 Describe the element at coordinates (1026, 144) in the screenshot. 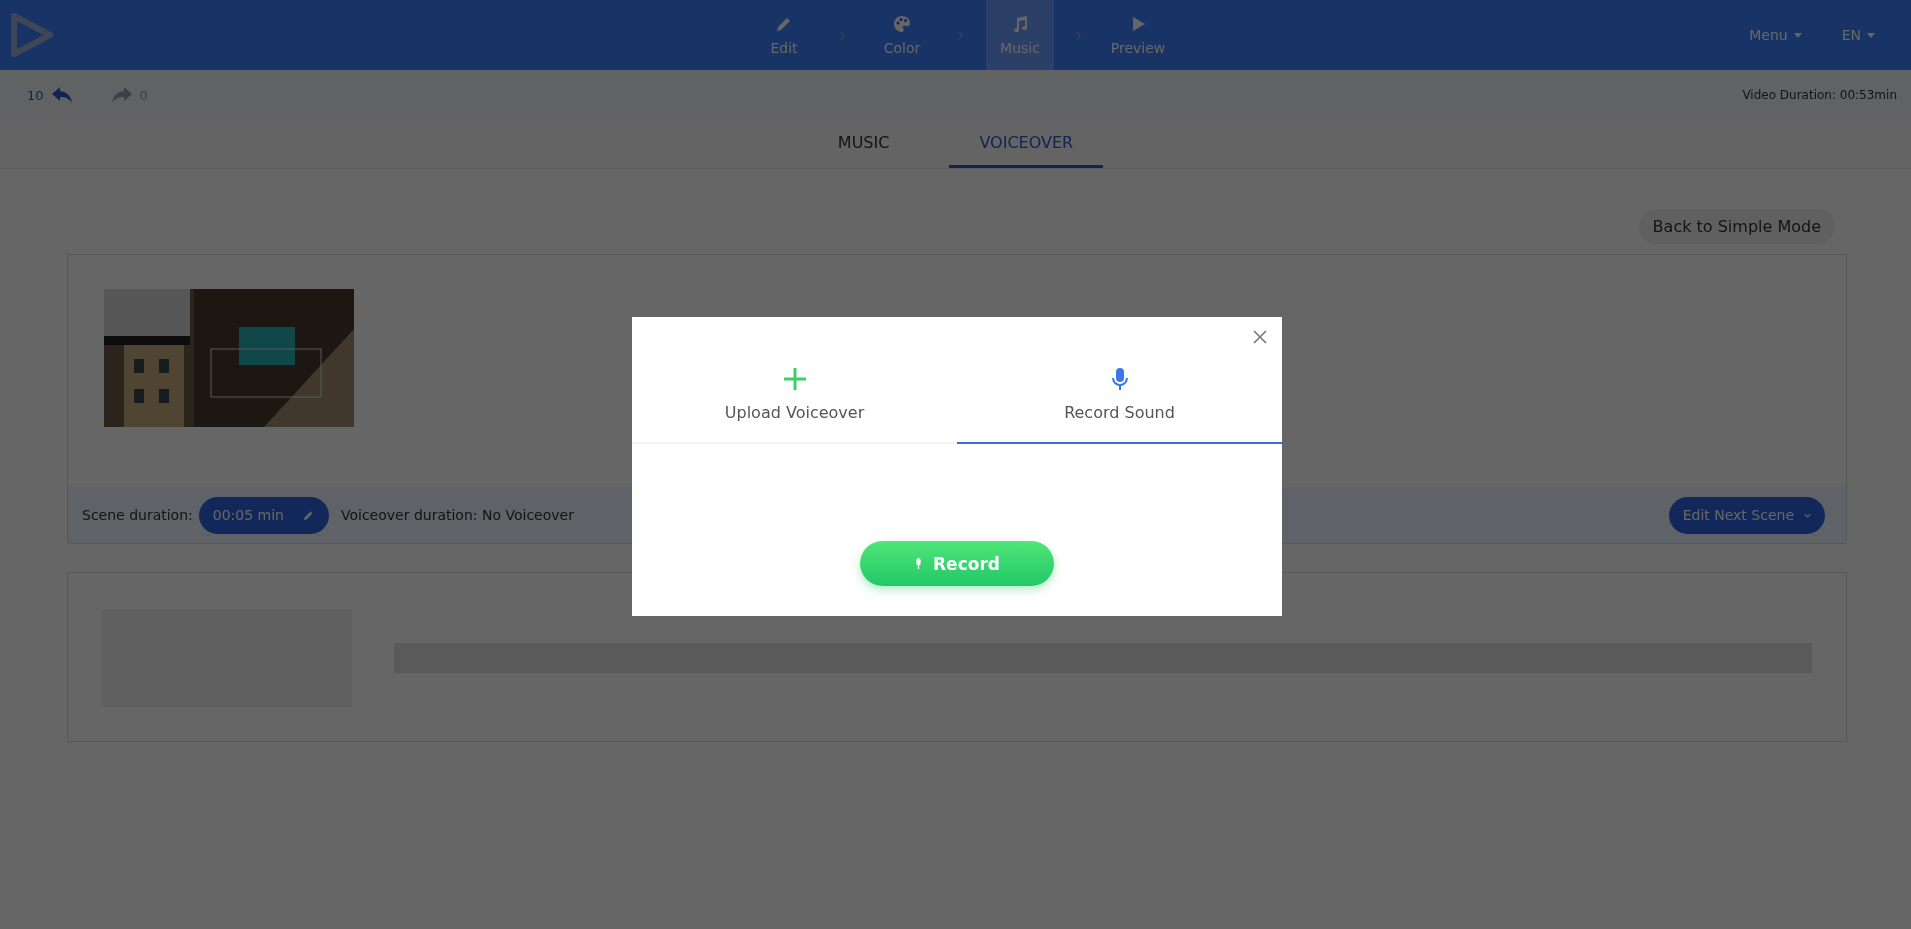

I see `tab: VOICEOVER` at that location.